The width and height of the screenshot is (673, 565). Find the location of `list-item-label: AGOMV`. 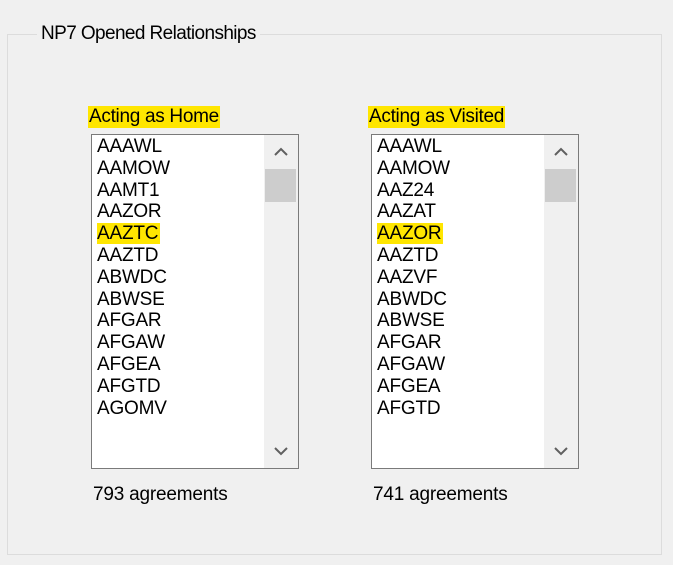

list-item-label: AGOMV is located at coordinates (132, 408).